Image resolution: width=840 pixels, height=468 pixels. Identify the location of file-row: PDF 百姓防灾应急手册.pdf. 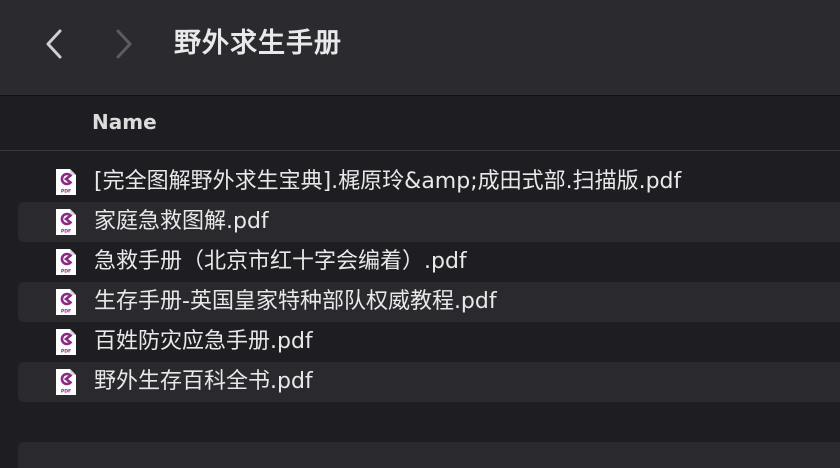
(429, 342).